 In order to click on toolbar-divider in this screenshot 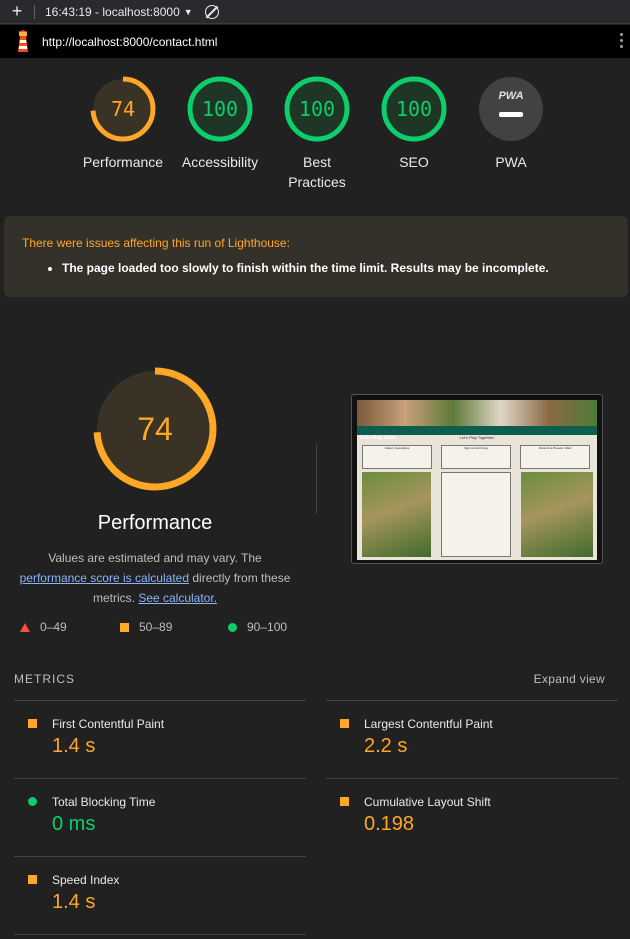, I will do `click(34, 11)`.